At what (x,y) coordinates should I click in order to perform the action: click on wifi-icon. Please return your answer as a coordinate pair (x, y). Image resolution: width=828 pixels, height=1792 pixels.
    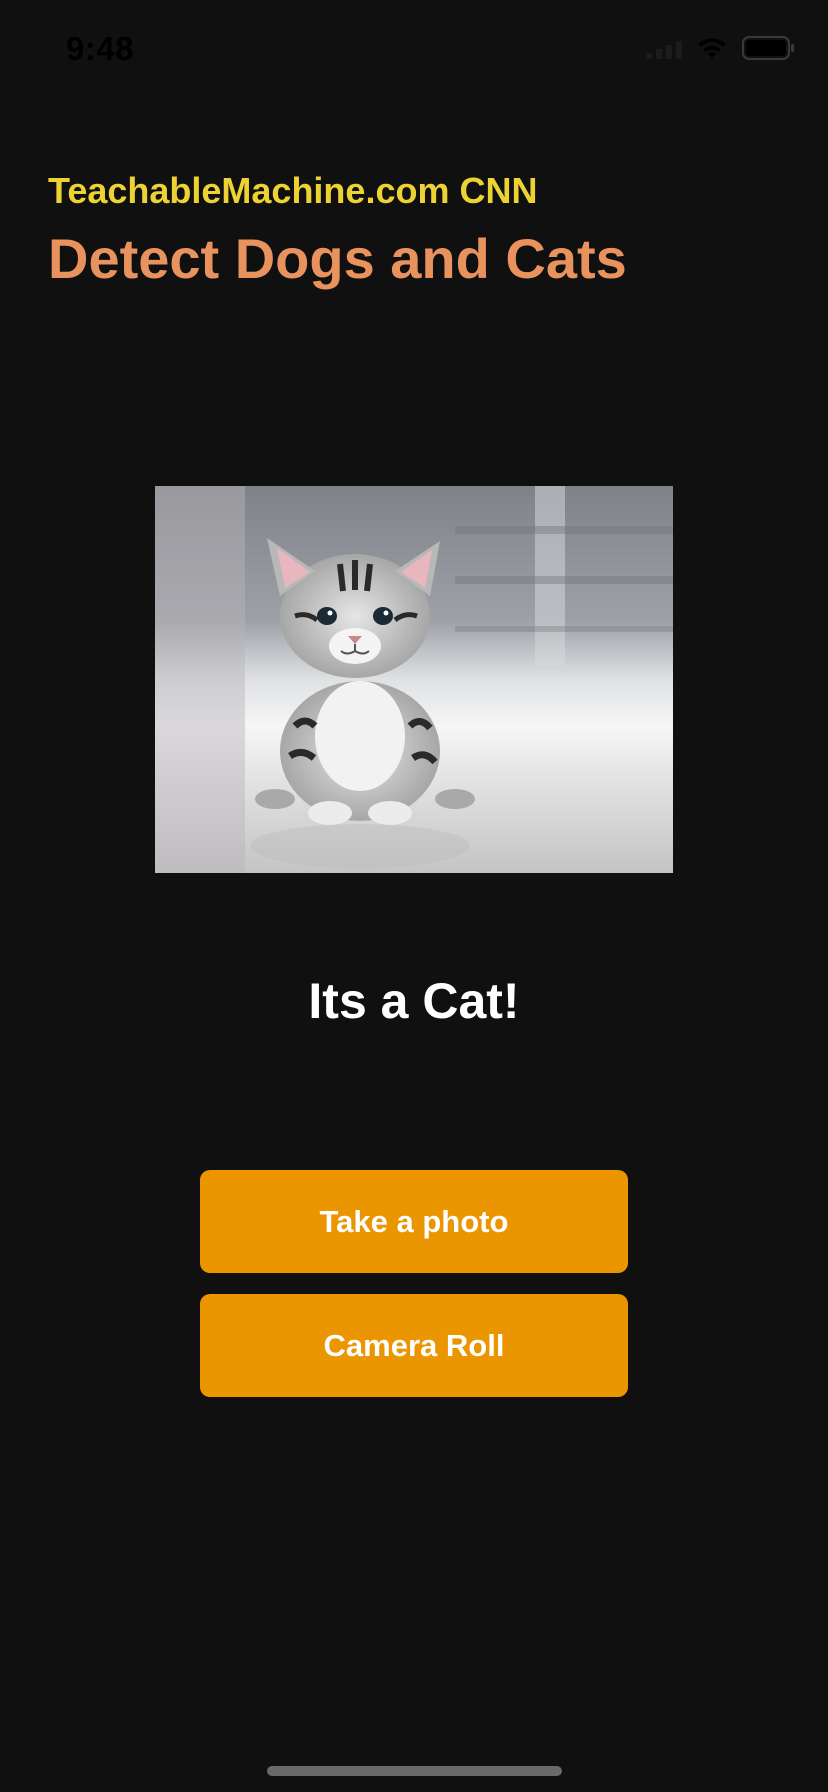
    Looking at the image, I should click on (712, 48).